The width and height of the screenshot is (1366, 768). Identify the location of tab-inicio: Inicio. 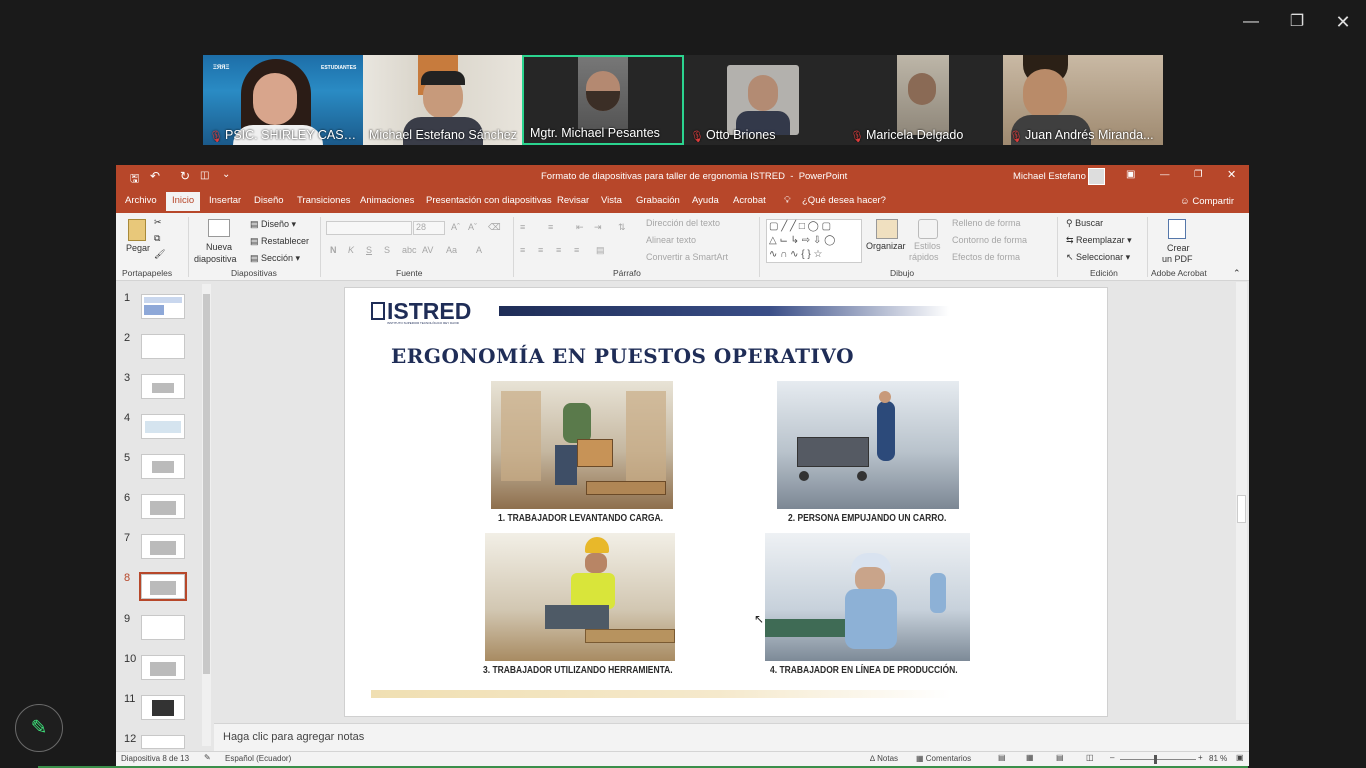
(183, 201).